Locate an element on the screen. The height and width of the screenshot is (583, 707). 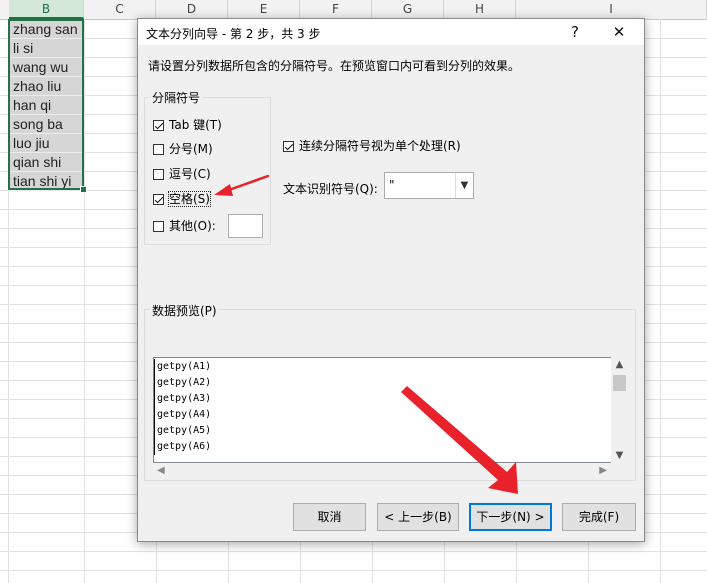
column-header-f: F is located at coordinates (336, 9).